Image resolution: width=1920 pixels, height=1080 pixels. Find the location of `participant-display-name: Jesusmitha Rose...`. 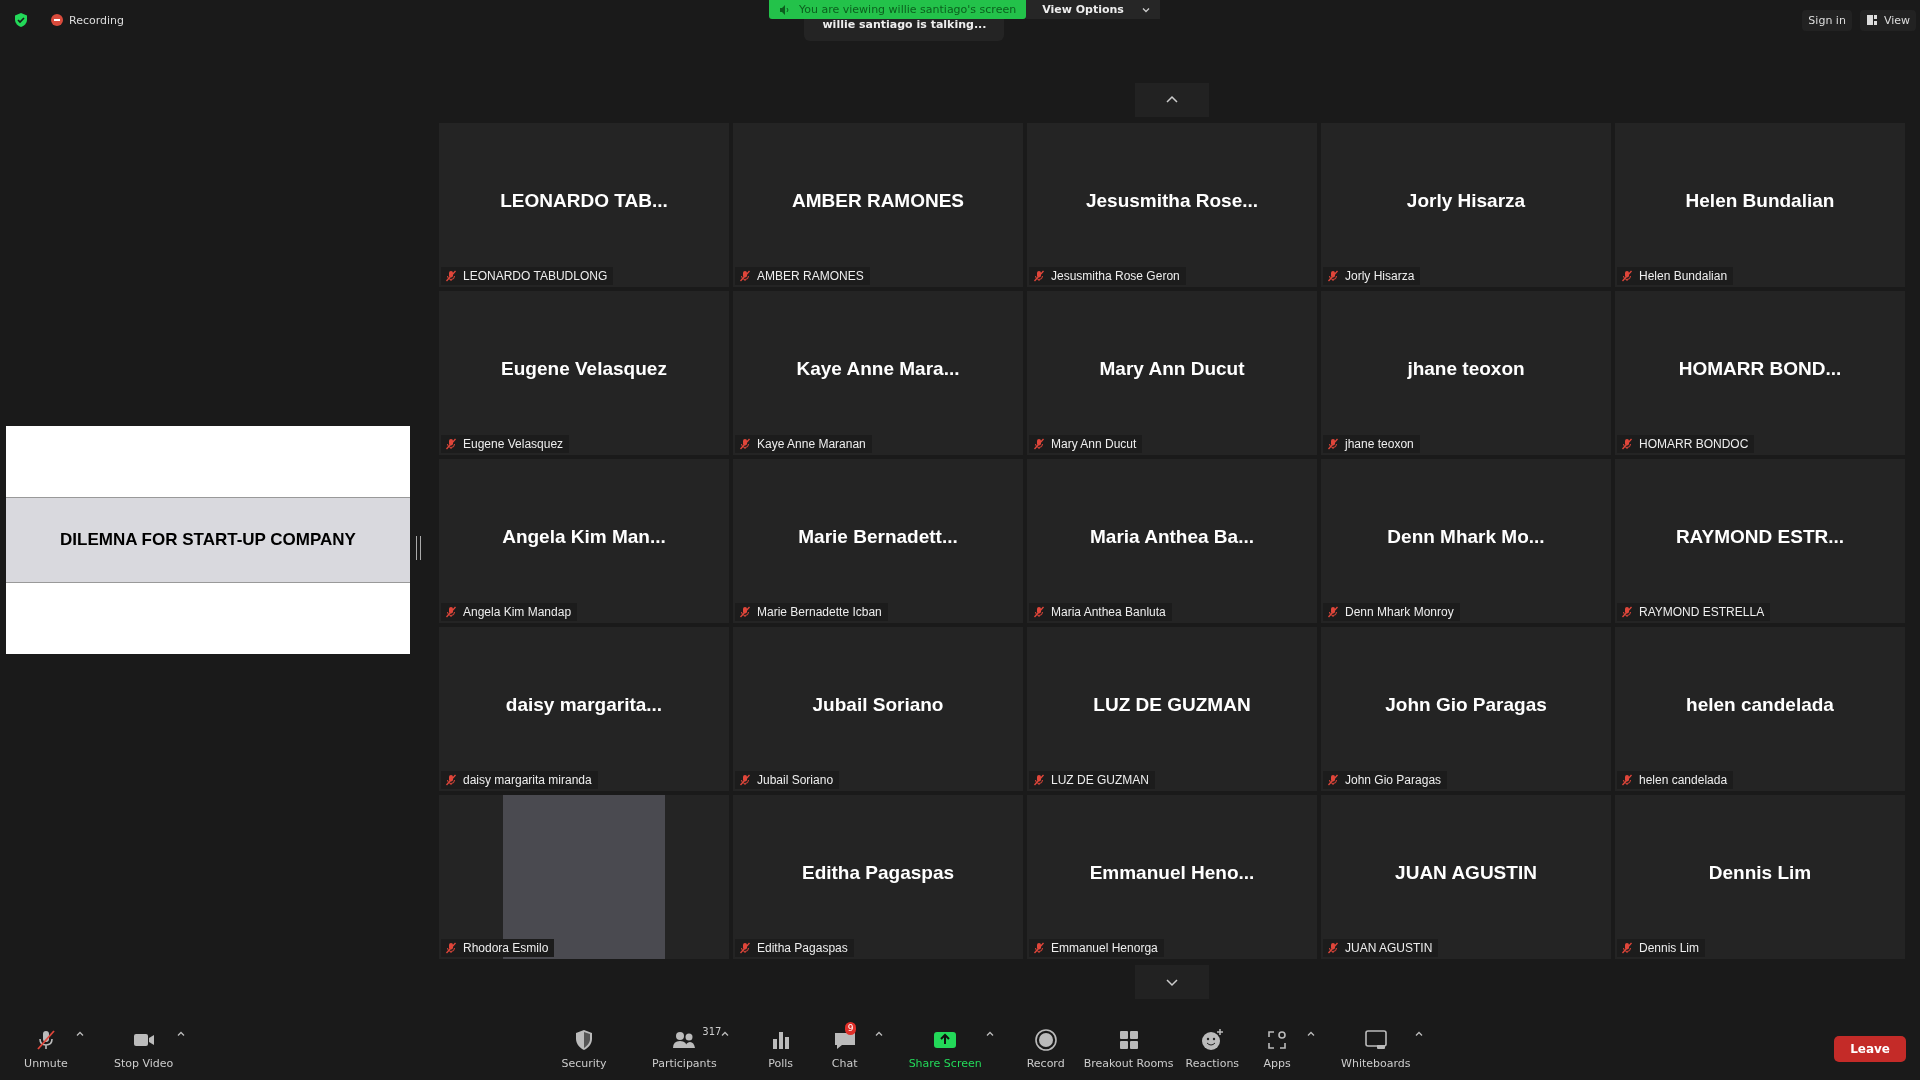

participant-display-name: Jesusmitha Rose... is located at coordinates (1172, 201).